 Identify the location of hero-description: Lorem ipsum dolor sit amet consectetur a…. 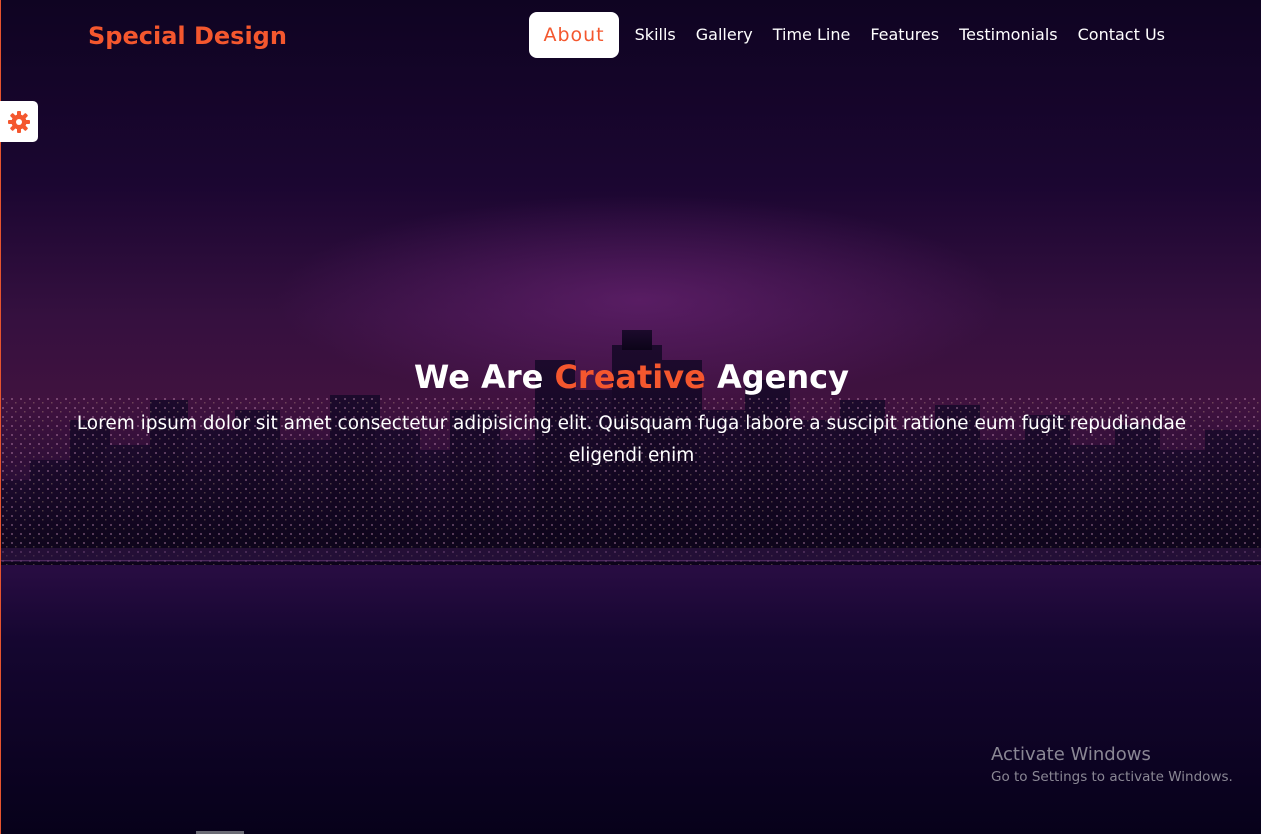
(631, 439).